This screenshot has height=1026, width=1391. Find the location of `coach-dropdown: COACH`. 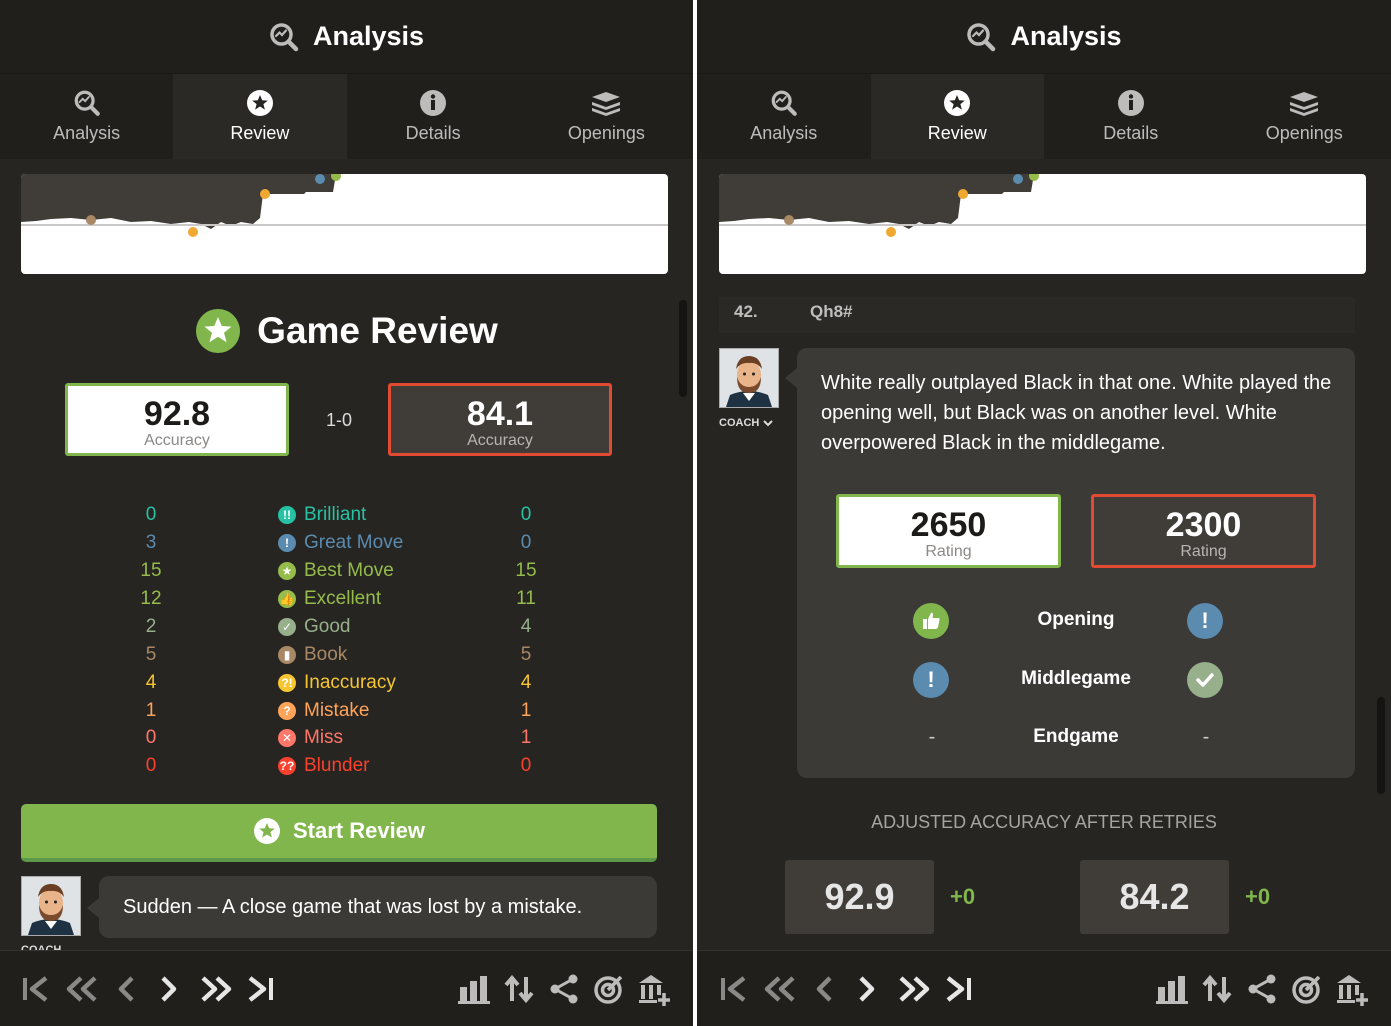

coach-dropdown: COACH is located at coordinates (746, 423).